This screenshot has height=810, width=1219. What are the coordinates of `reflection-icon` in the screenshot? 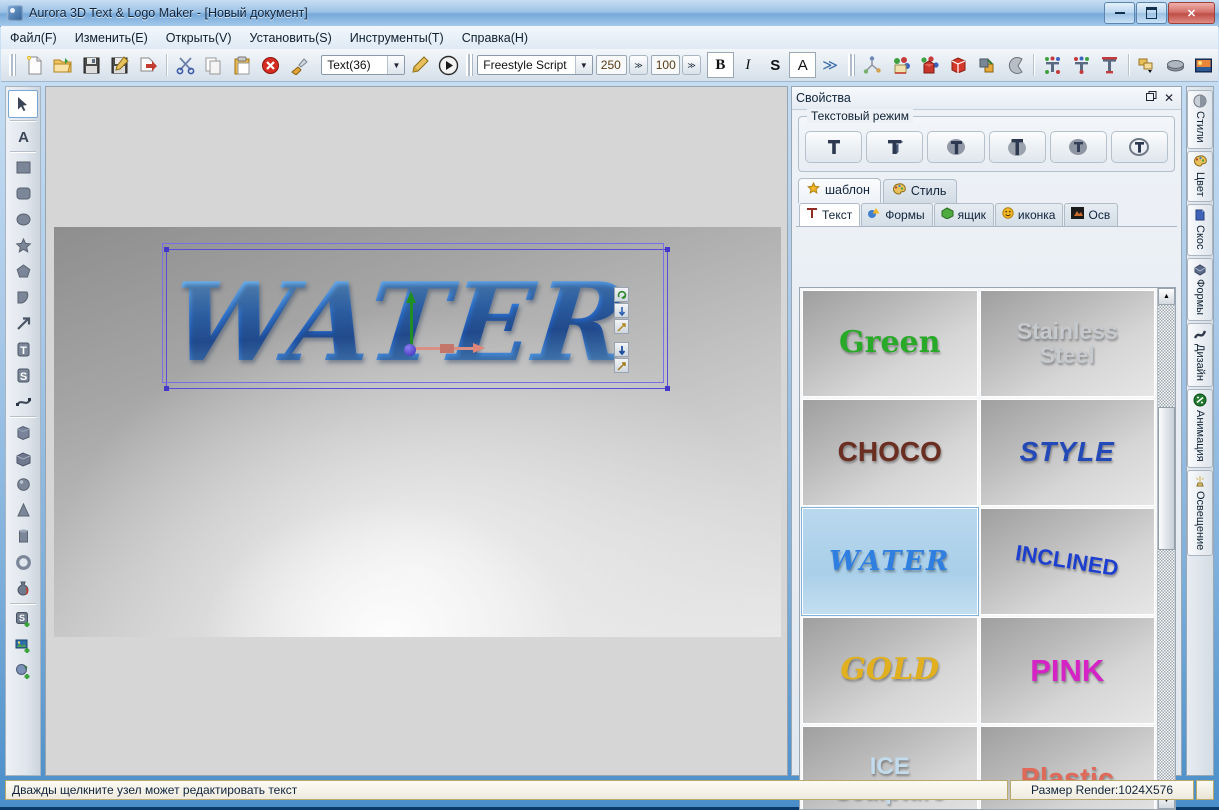 It's located at (1015, 65).